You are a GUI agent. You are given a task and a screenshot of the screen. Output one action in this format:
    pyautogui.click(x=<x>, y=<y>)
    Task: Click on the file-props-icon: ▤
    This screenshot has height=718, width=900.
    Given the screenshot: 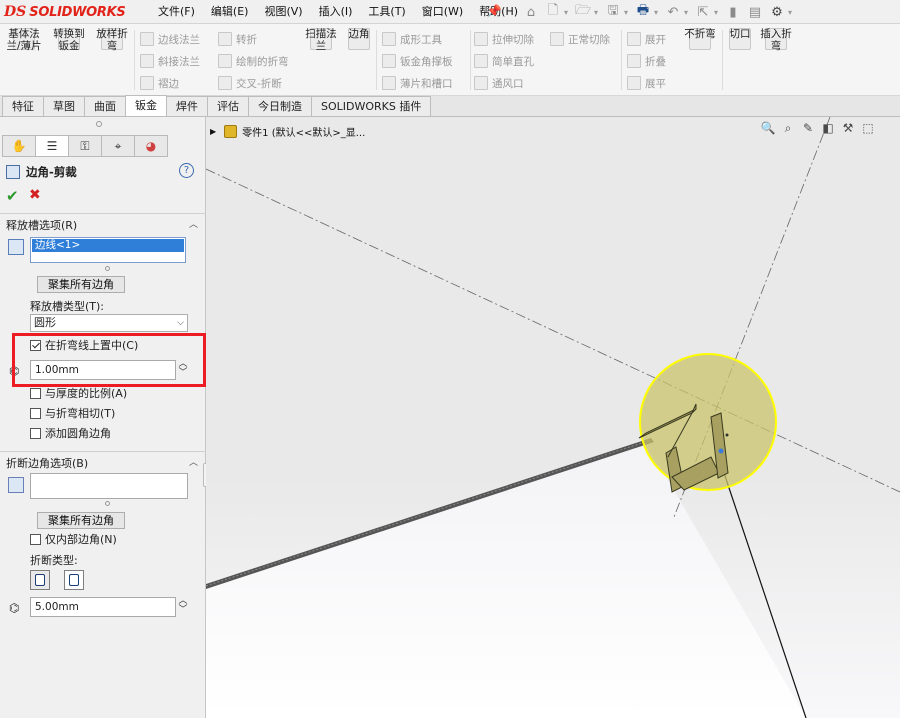 What is the action you would take?
    pyautogui.click(x=755, y=12)
    